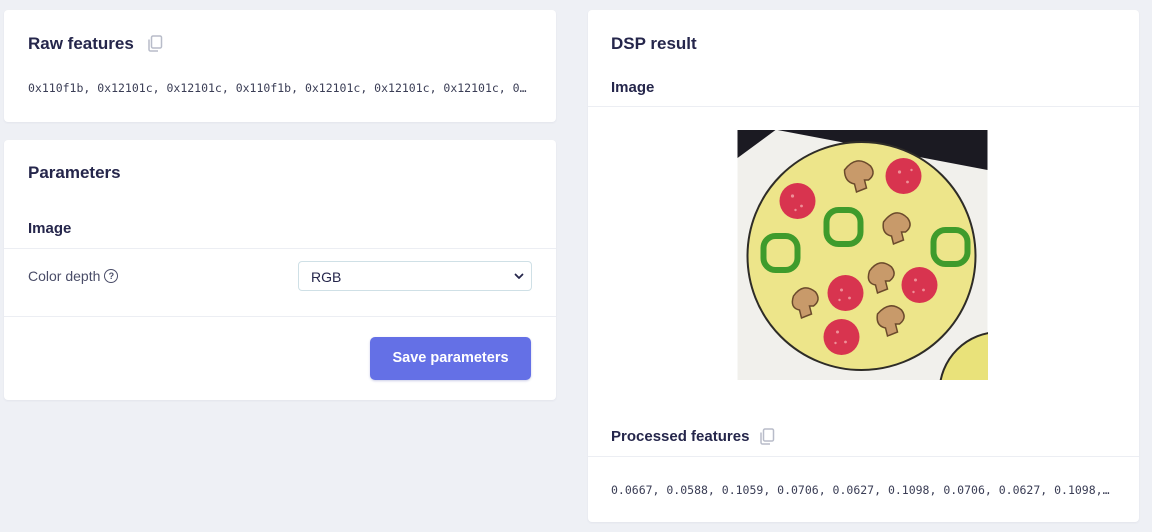 This screenshot has width=1152, height=532. I want to click on raw-features-title: Raw features, so click(81, 43).